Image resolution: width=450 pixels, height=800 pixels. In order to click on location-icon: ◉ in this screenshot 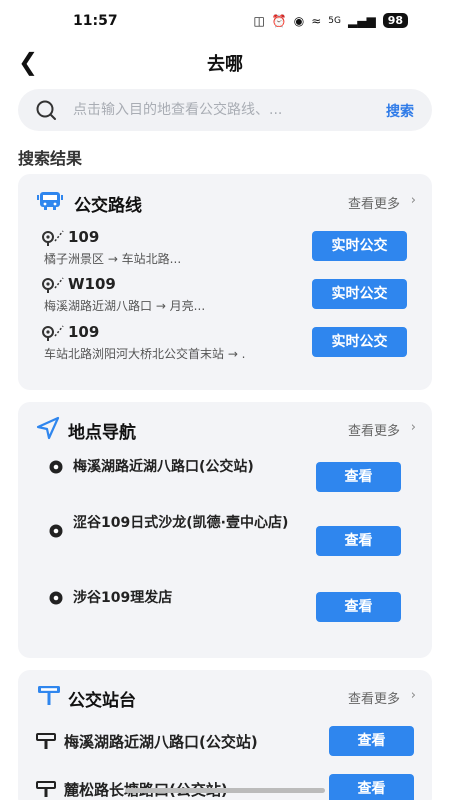, I will do `click(299, 20)`.